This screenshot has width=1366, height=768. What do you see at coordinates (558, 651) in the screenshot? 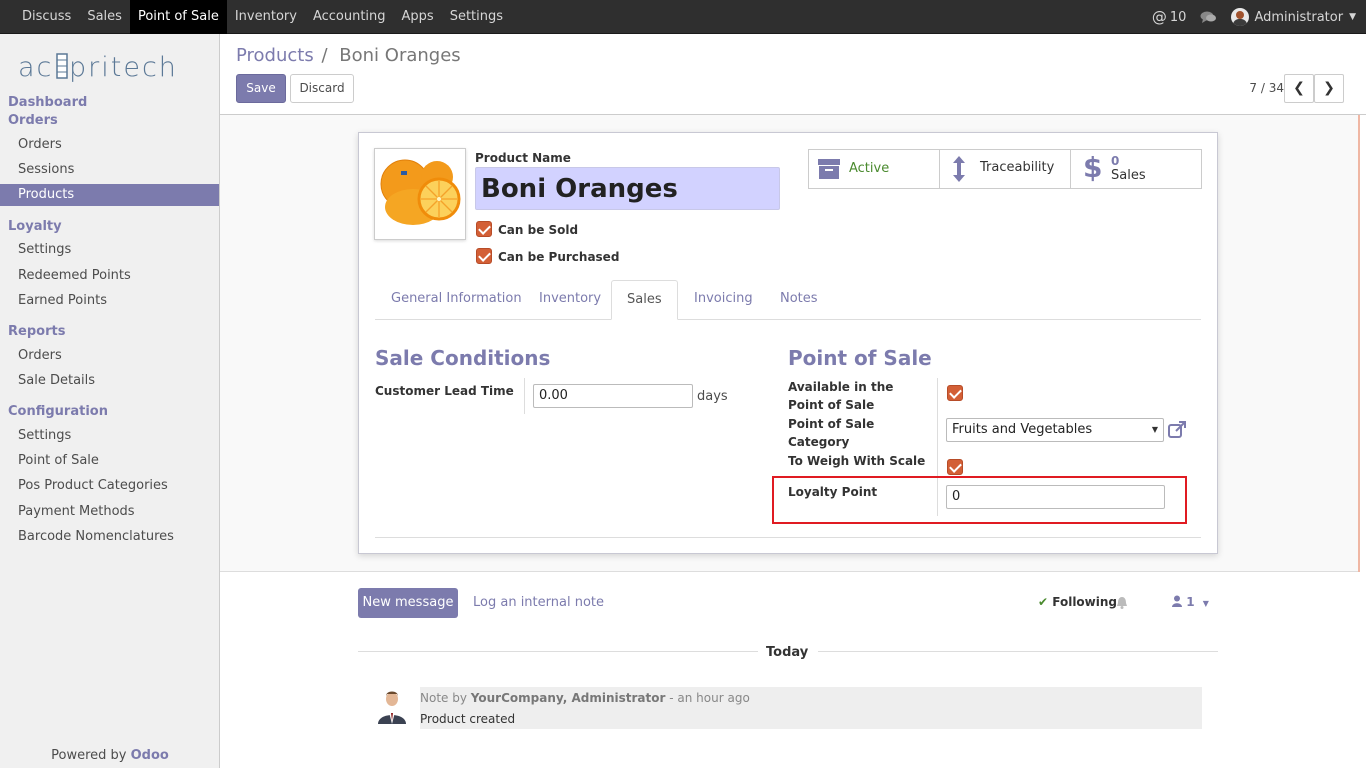
I see `today-divider-left` at bounding box center [558, 651].